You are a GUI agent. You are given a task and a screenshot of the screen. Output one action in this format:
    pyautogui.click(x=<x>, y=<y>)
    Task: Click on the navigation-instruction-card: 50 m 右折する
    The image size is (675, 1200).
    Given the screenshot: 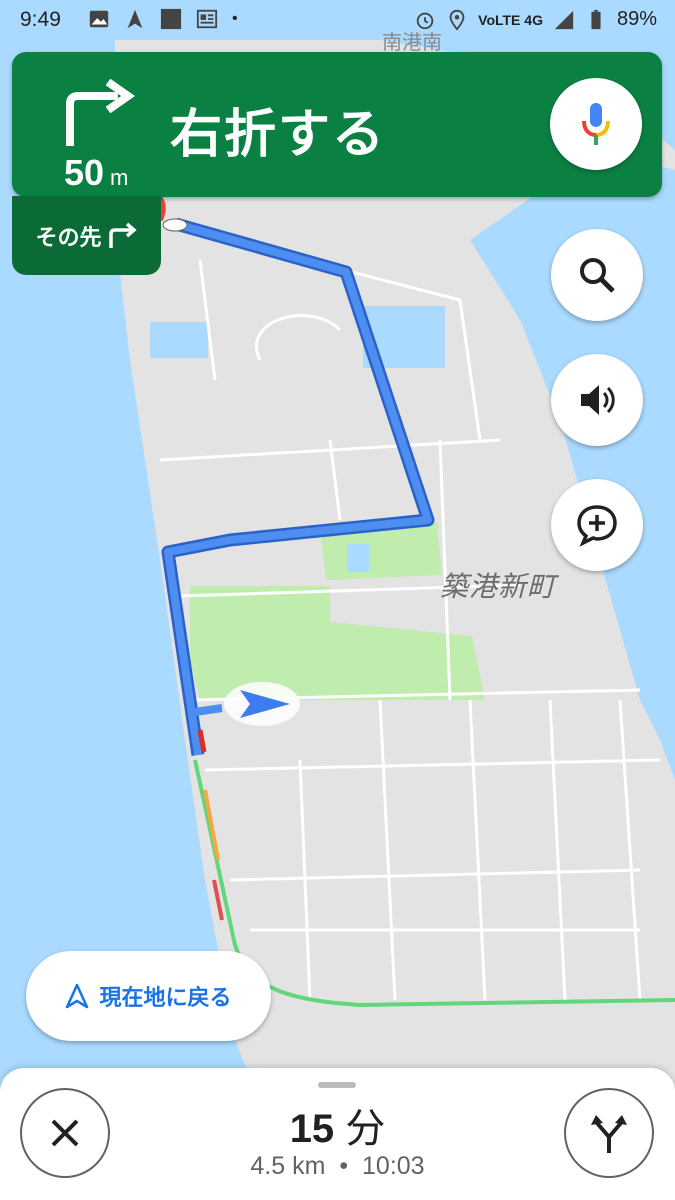 What is the action you would take?
    pyautogui.click(x=337, y=124)
    